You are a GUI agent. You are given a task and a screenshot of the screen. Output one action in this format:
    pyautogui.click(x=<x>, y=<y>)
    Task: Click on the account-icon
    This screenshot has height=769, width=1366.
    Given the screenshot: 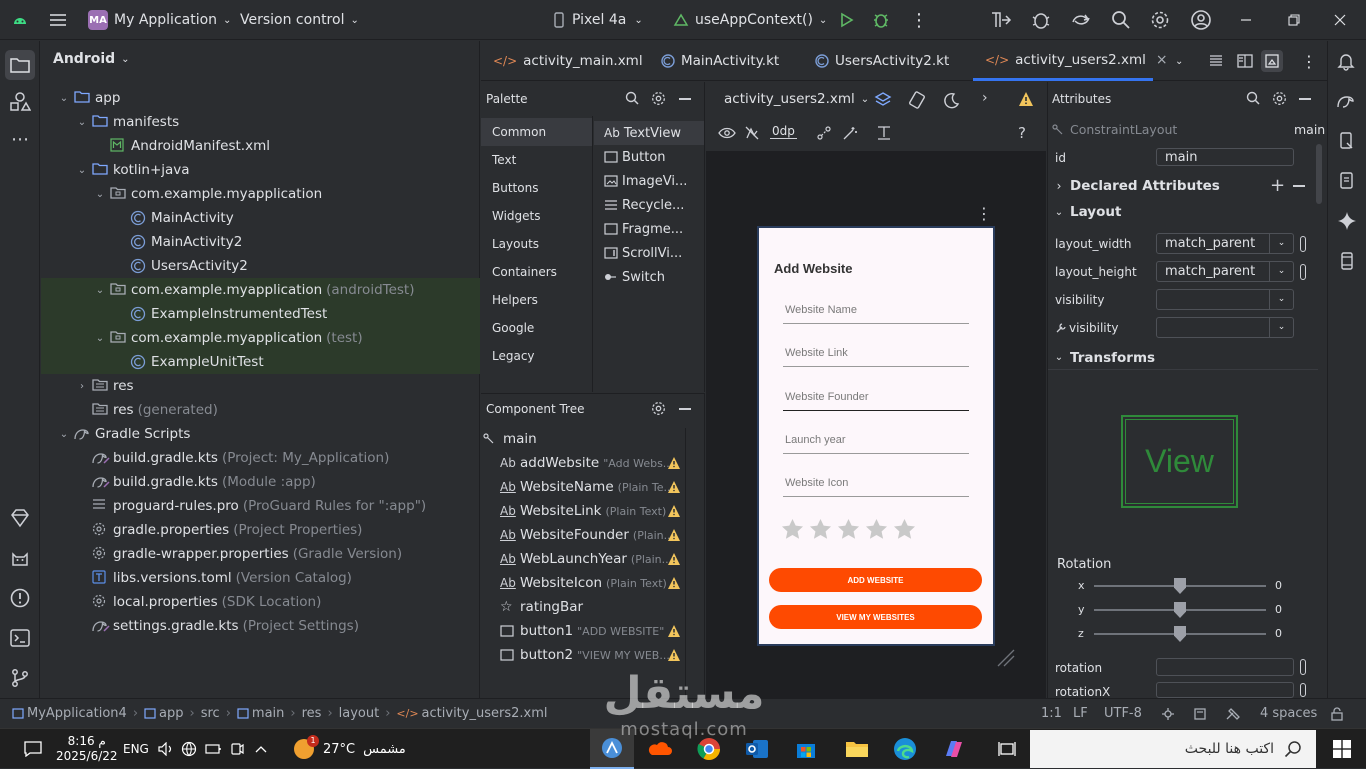 What is the action you would take?
    pyautogui.click(x=1201, y=20)
    